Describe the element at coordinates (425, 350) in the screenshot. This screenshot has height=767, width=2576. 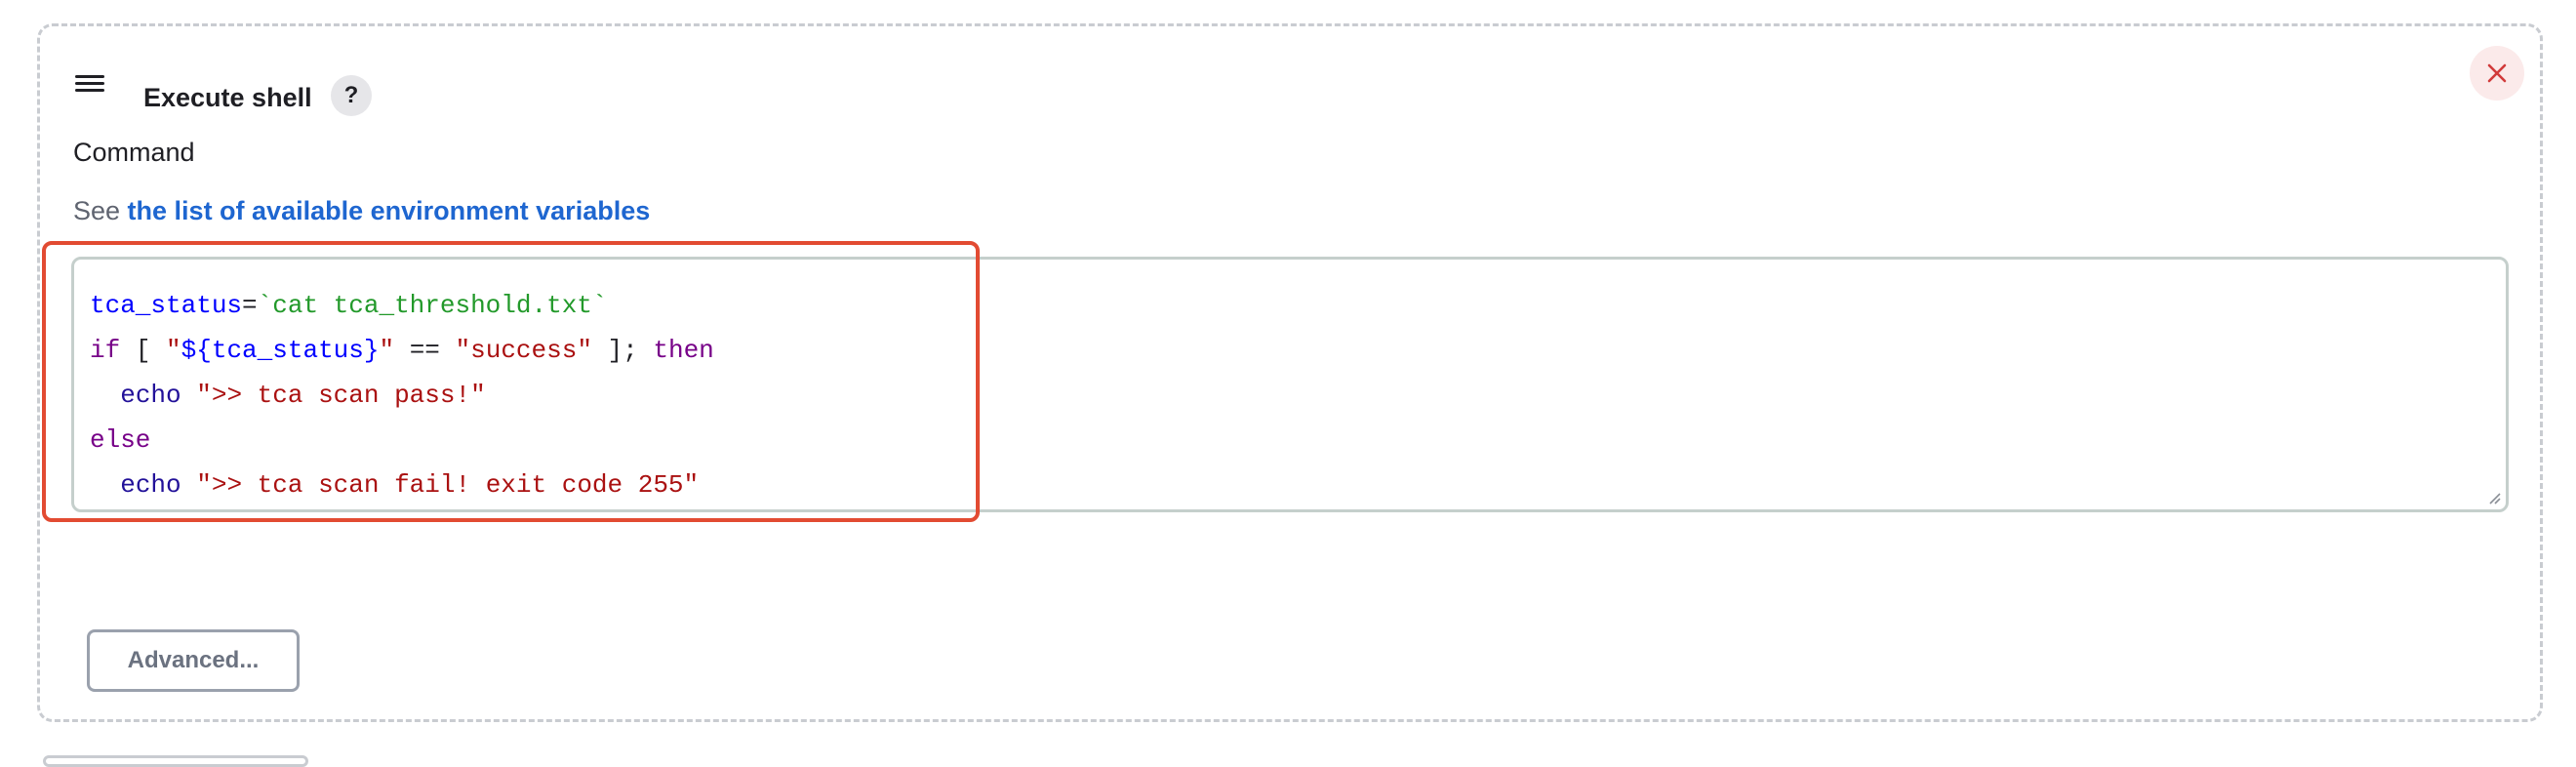
I see `code-token: ==` at that location.